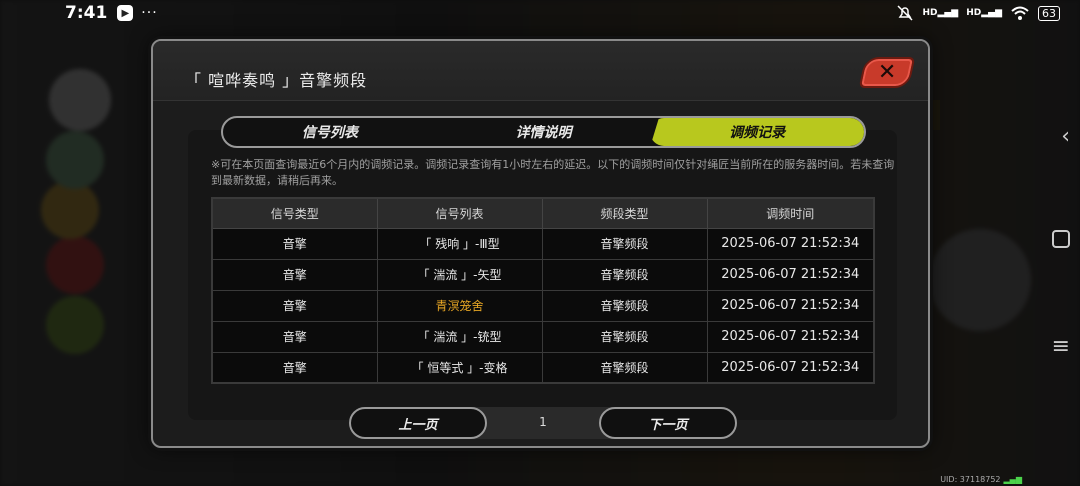  I want to click on tab-details: 详情说明, so click(544, 132).